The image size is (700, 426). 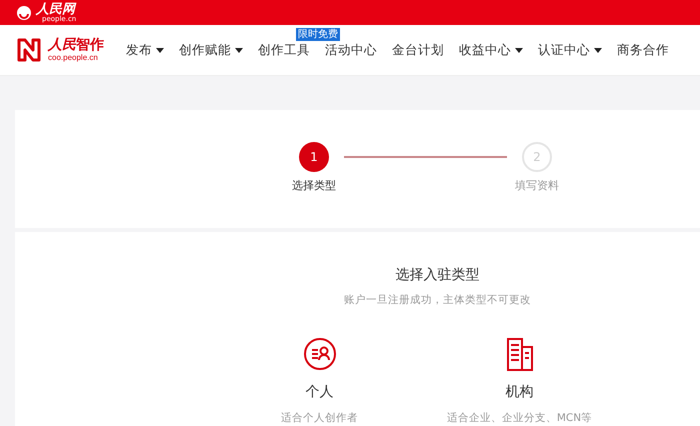 What do you see at coordinates (520, 392) in the screenshot?
I see `option-name: 机构` at bounding box center [520, 392].